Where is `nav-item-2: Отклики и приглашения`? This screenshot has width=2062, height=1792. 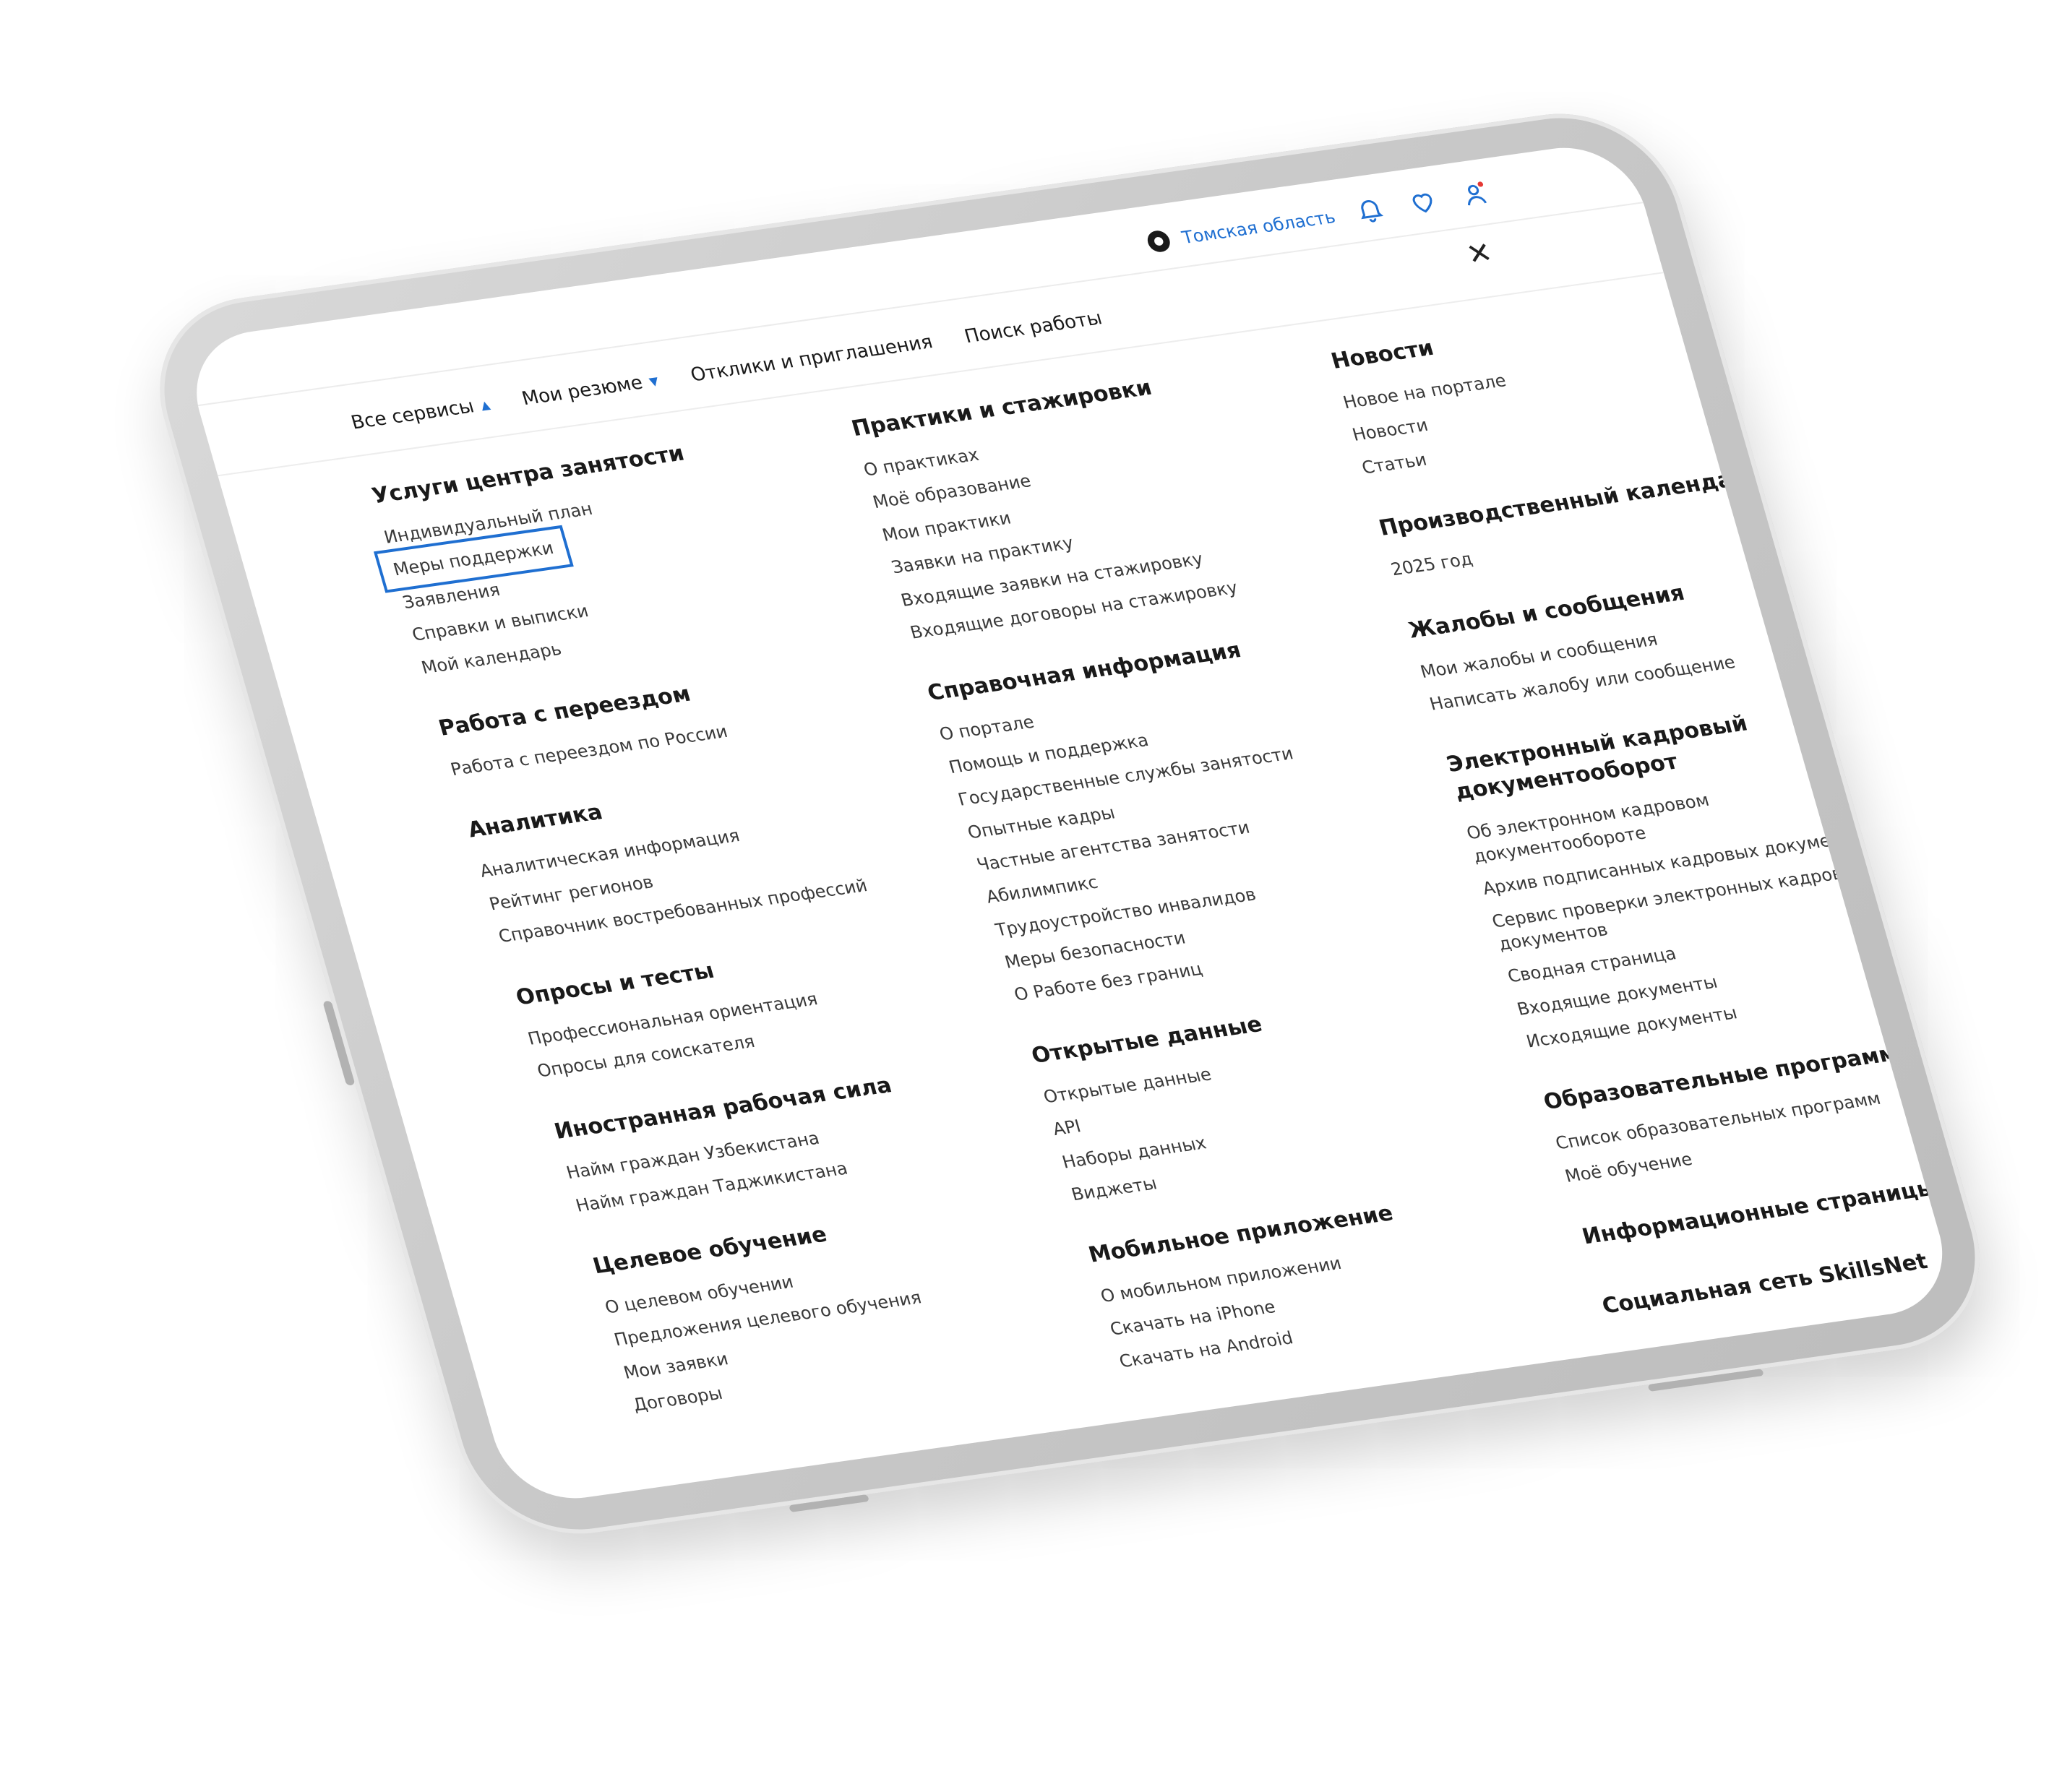 nav-item-2: Отклики и приглашения is located at coordinates (811, 358).